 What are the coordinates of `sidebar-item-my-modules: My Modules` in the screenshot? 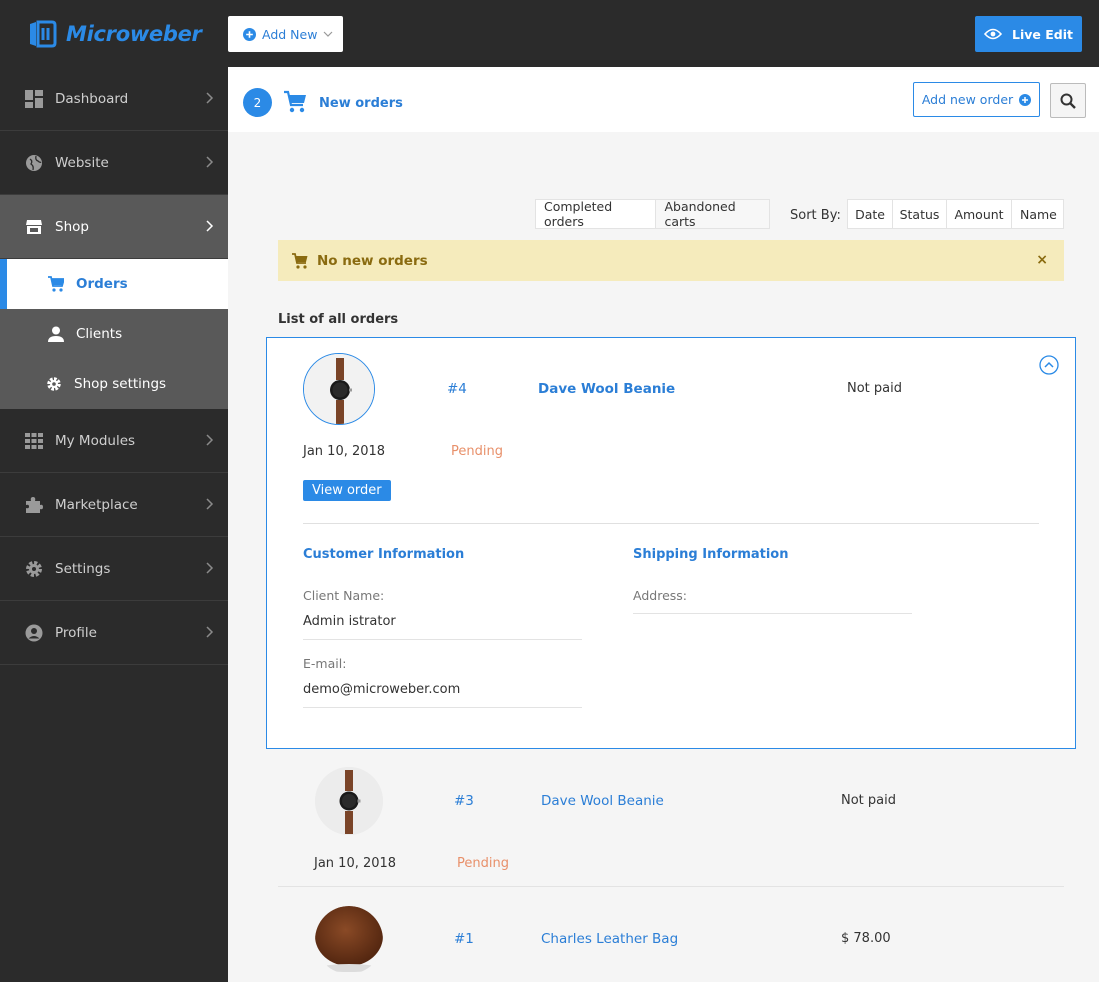 It's located at (114, 441).